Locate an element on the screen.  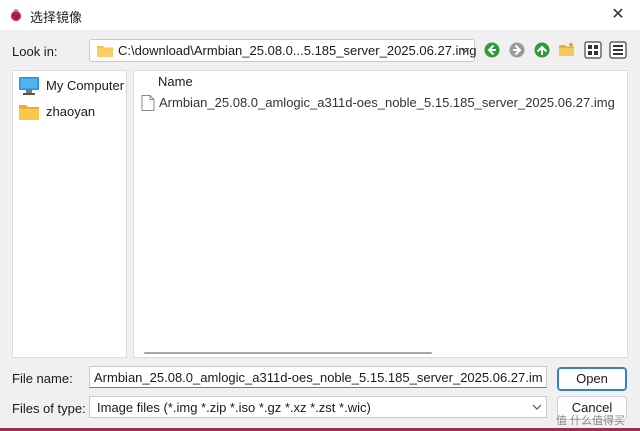
detail-view-button is located at coordinates (618, 50).